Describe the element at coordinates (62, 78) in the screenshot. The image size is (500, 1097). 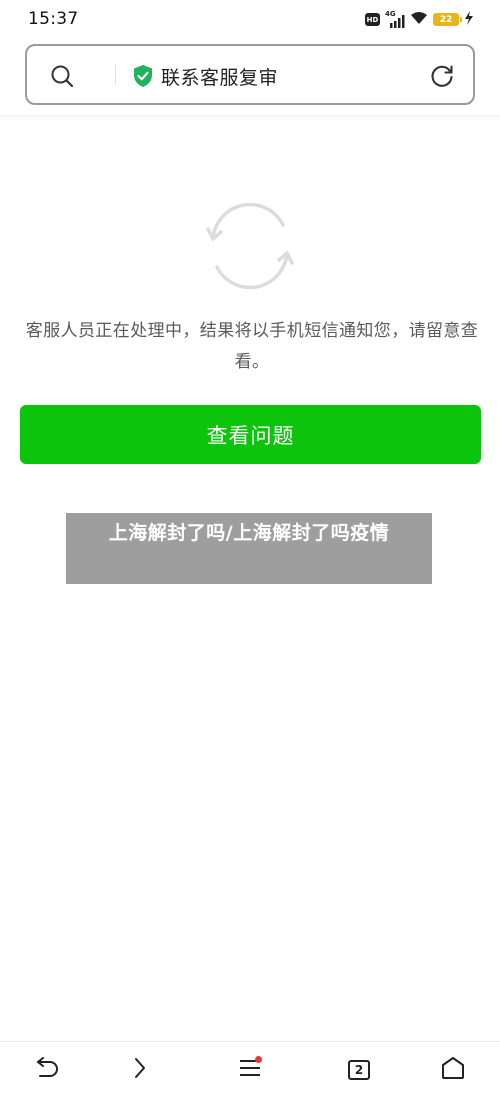
I see `search-icon` at that location.